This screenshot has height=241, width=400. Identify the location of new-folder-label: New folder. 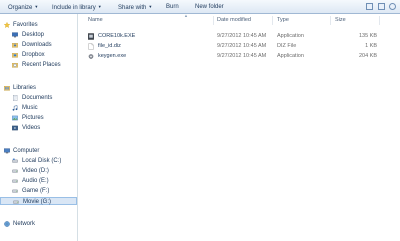
(209, 7).